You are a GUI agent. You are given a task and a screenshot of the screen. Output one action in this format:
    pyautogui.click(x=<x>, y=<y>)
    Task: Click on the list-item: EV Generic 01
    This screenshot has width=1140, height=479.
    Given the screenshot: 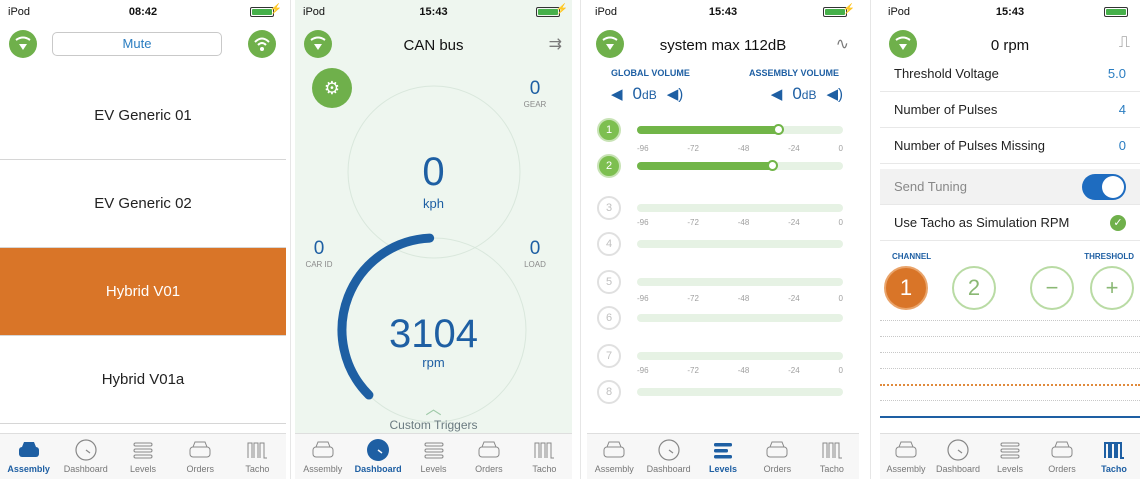 What is the action you would take?
    pyautogui.click(x=143, y=116)
    